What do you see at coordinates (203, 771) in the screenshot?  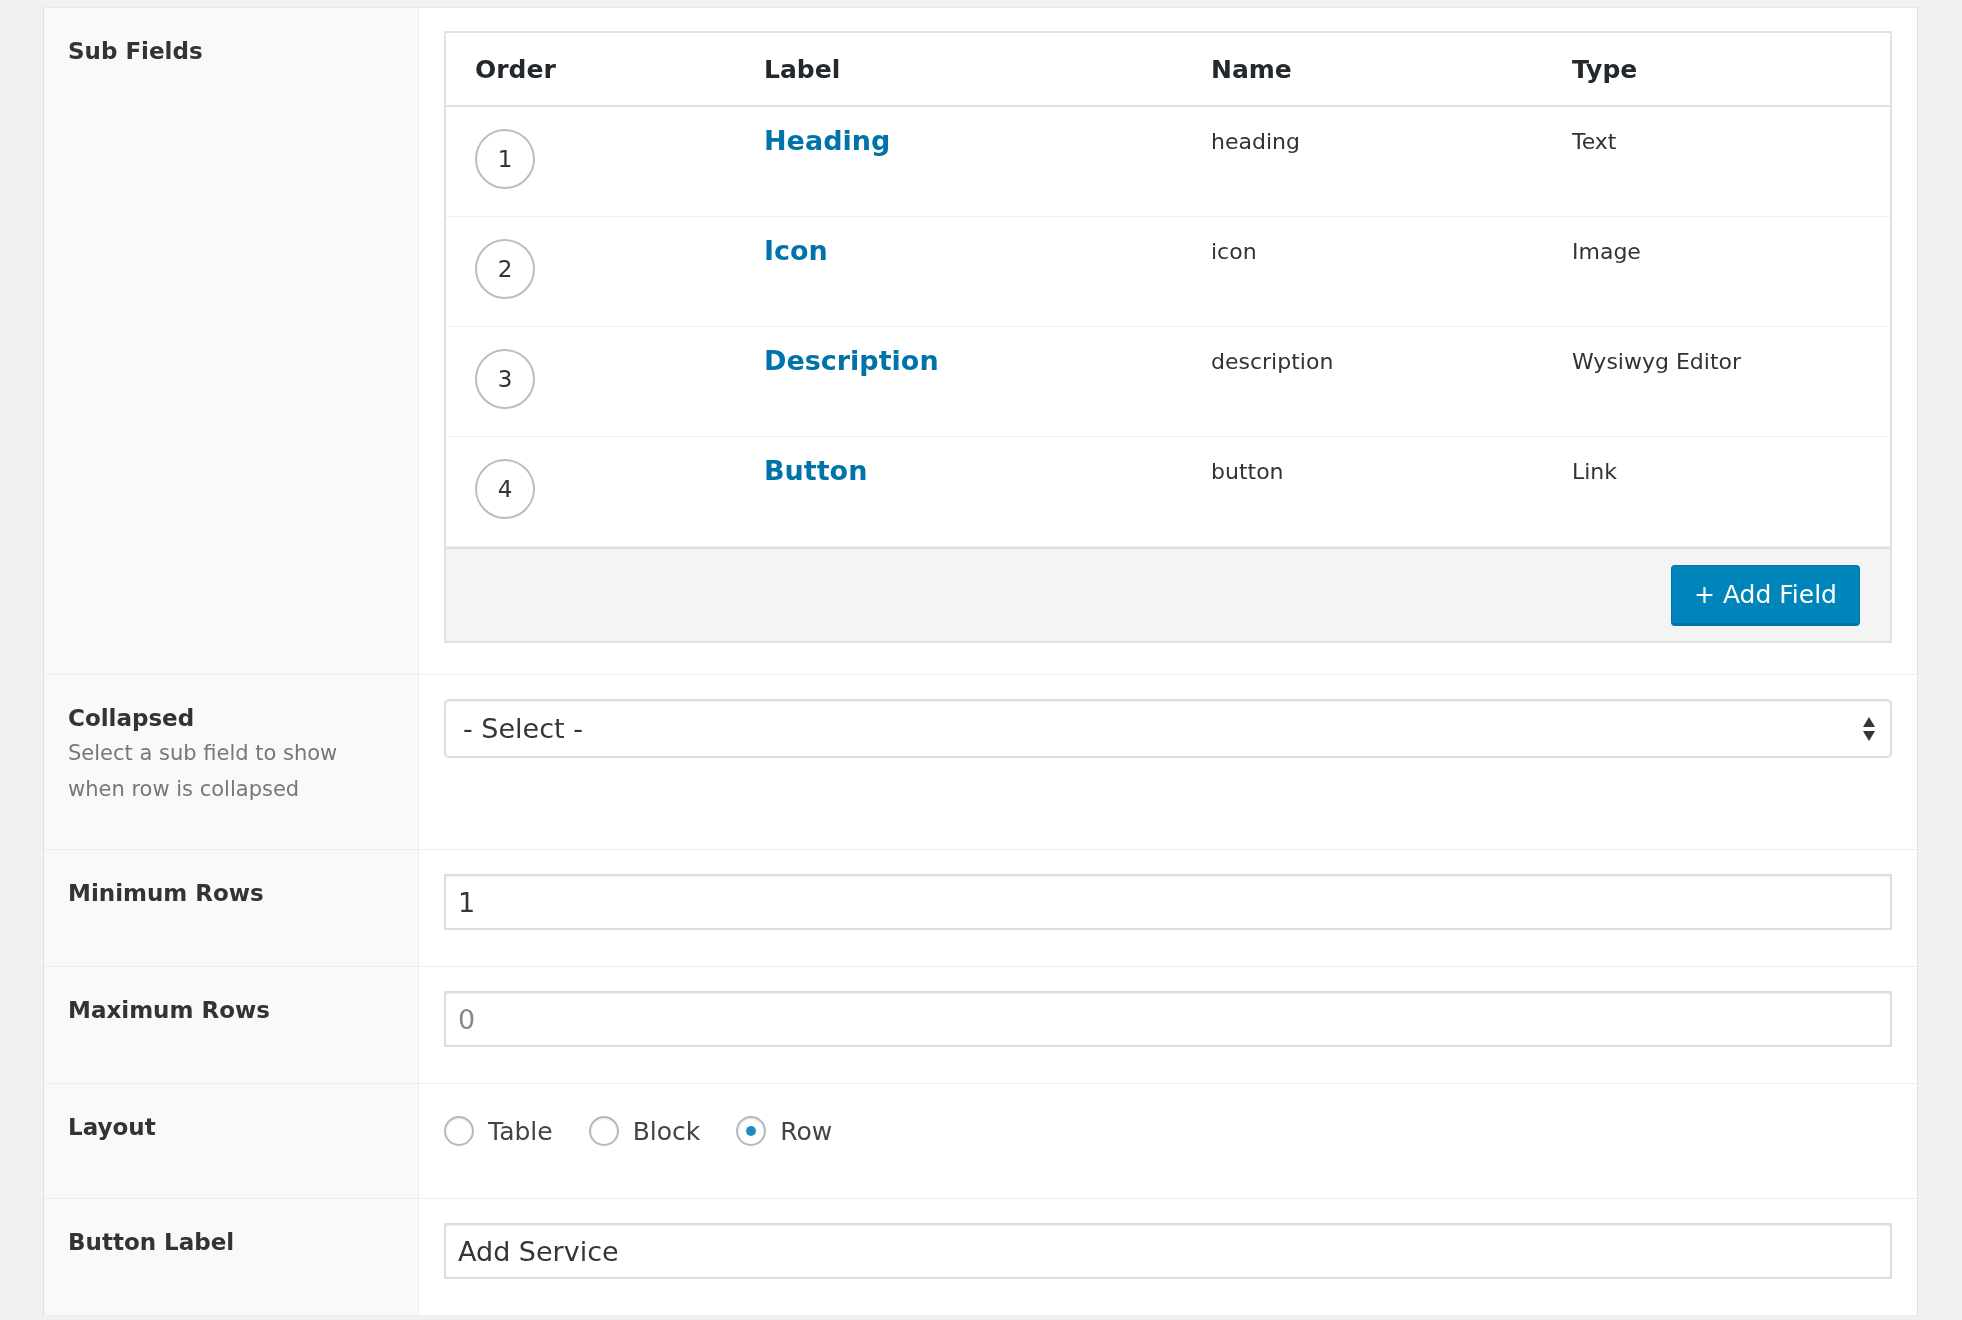 I see `setting-description: Select a sub field to show when row is collapsed` at bounding box center [203, 771].